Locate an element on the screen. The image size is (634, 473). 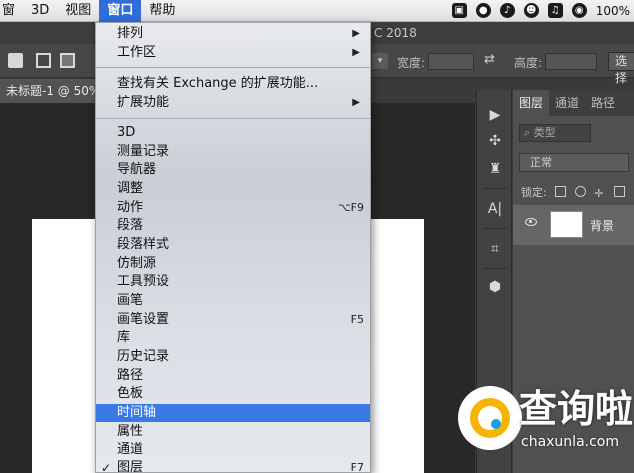
lock-move-icon: ✛ is located at coordinates (599, 193).